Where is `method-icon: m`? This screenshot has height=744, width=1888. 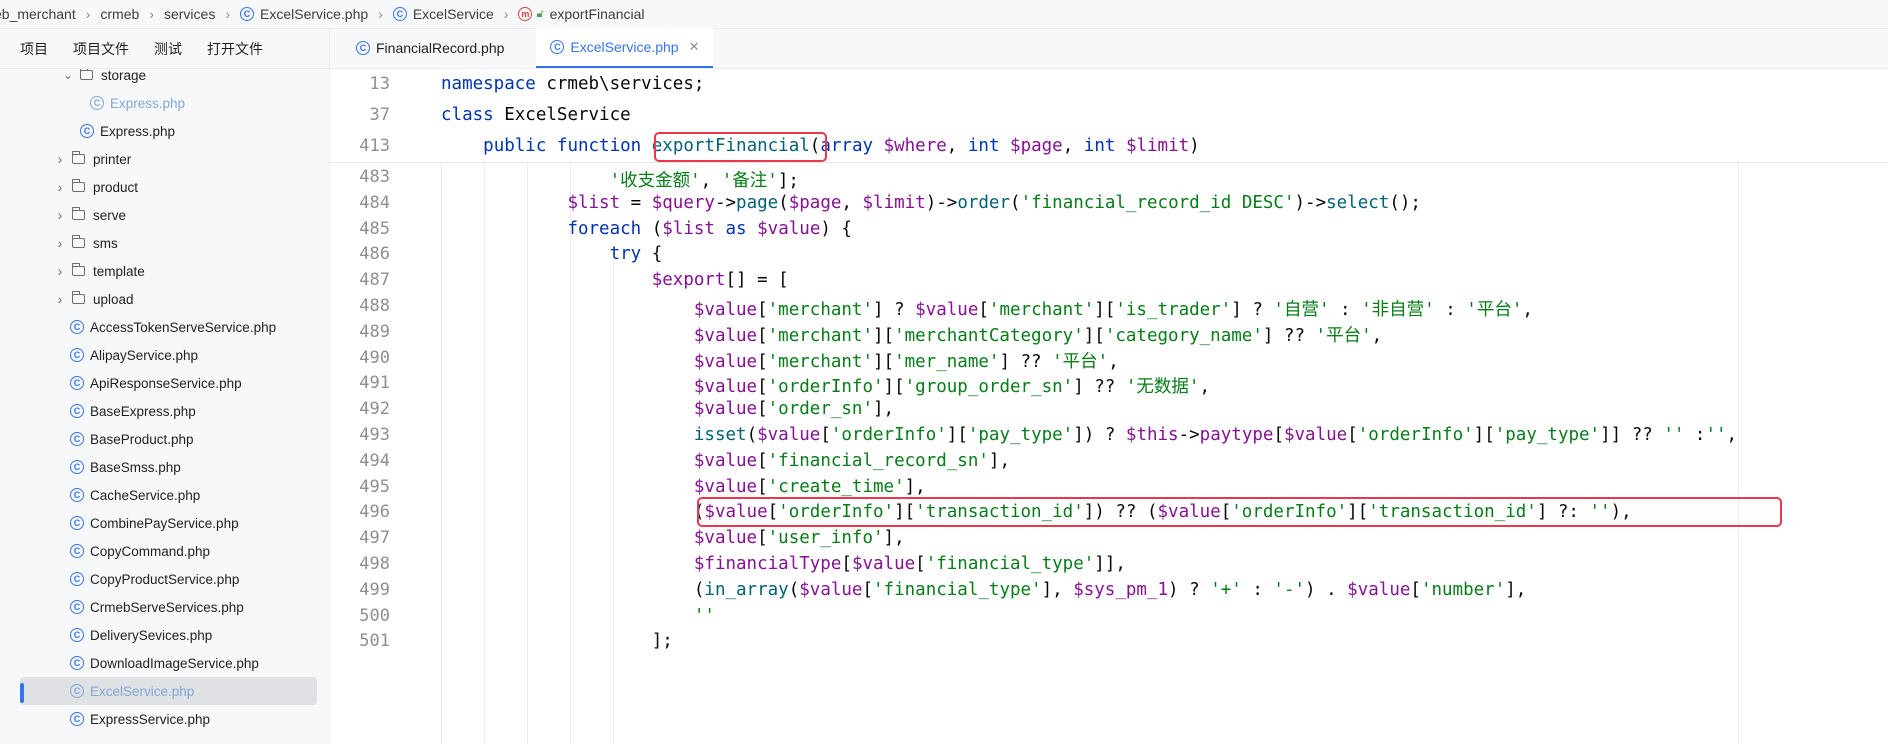 method-icon: m is located at coordinates (525, 14).